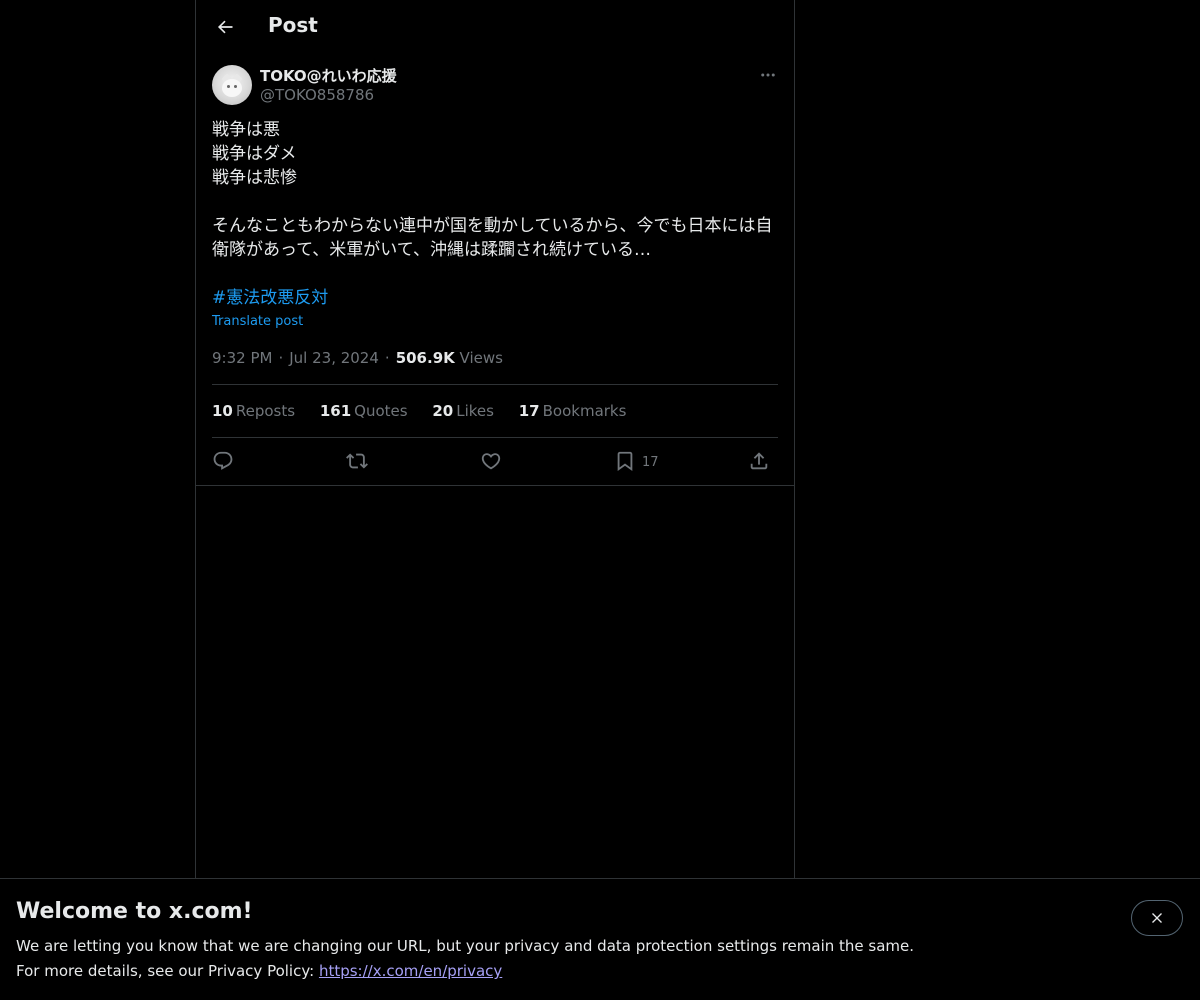 The width and height of the screenshot is (1200, 1000). I want to click on post-meta: 9:32 PM · Jul 23, 2024 · 506.9K Views, so click(357, 358).